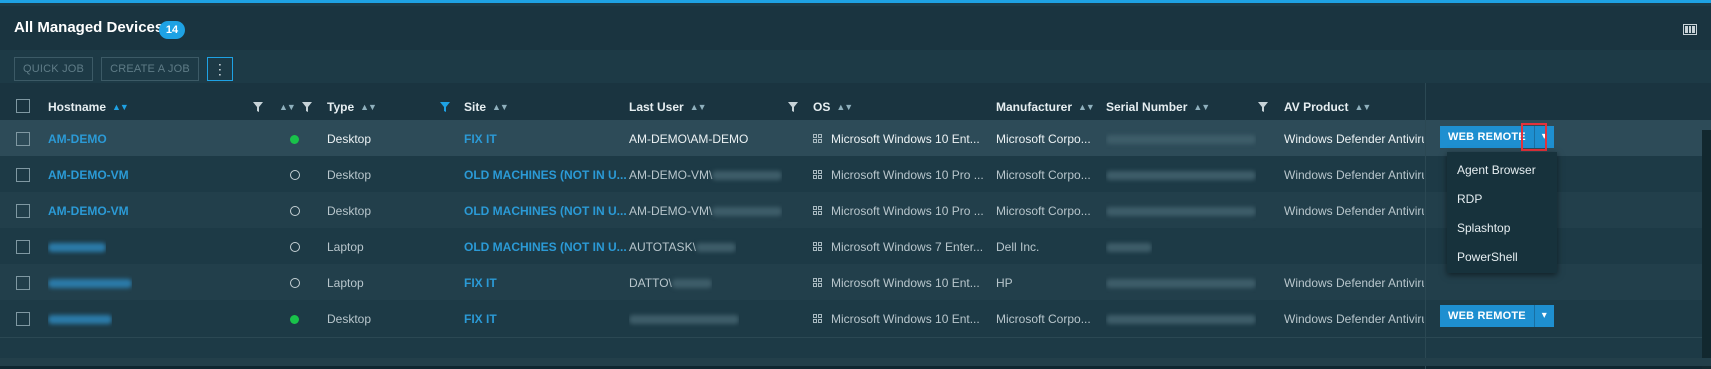 The height and width of the screenshot is (369, 1711). Describe the element at coordinates (77, 139) in the screenshot. I see `hostname-link: AM-DEMO` at that location.